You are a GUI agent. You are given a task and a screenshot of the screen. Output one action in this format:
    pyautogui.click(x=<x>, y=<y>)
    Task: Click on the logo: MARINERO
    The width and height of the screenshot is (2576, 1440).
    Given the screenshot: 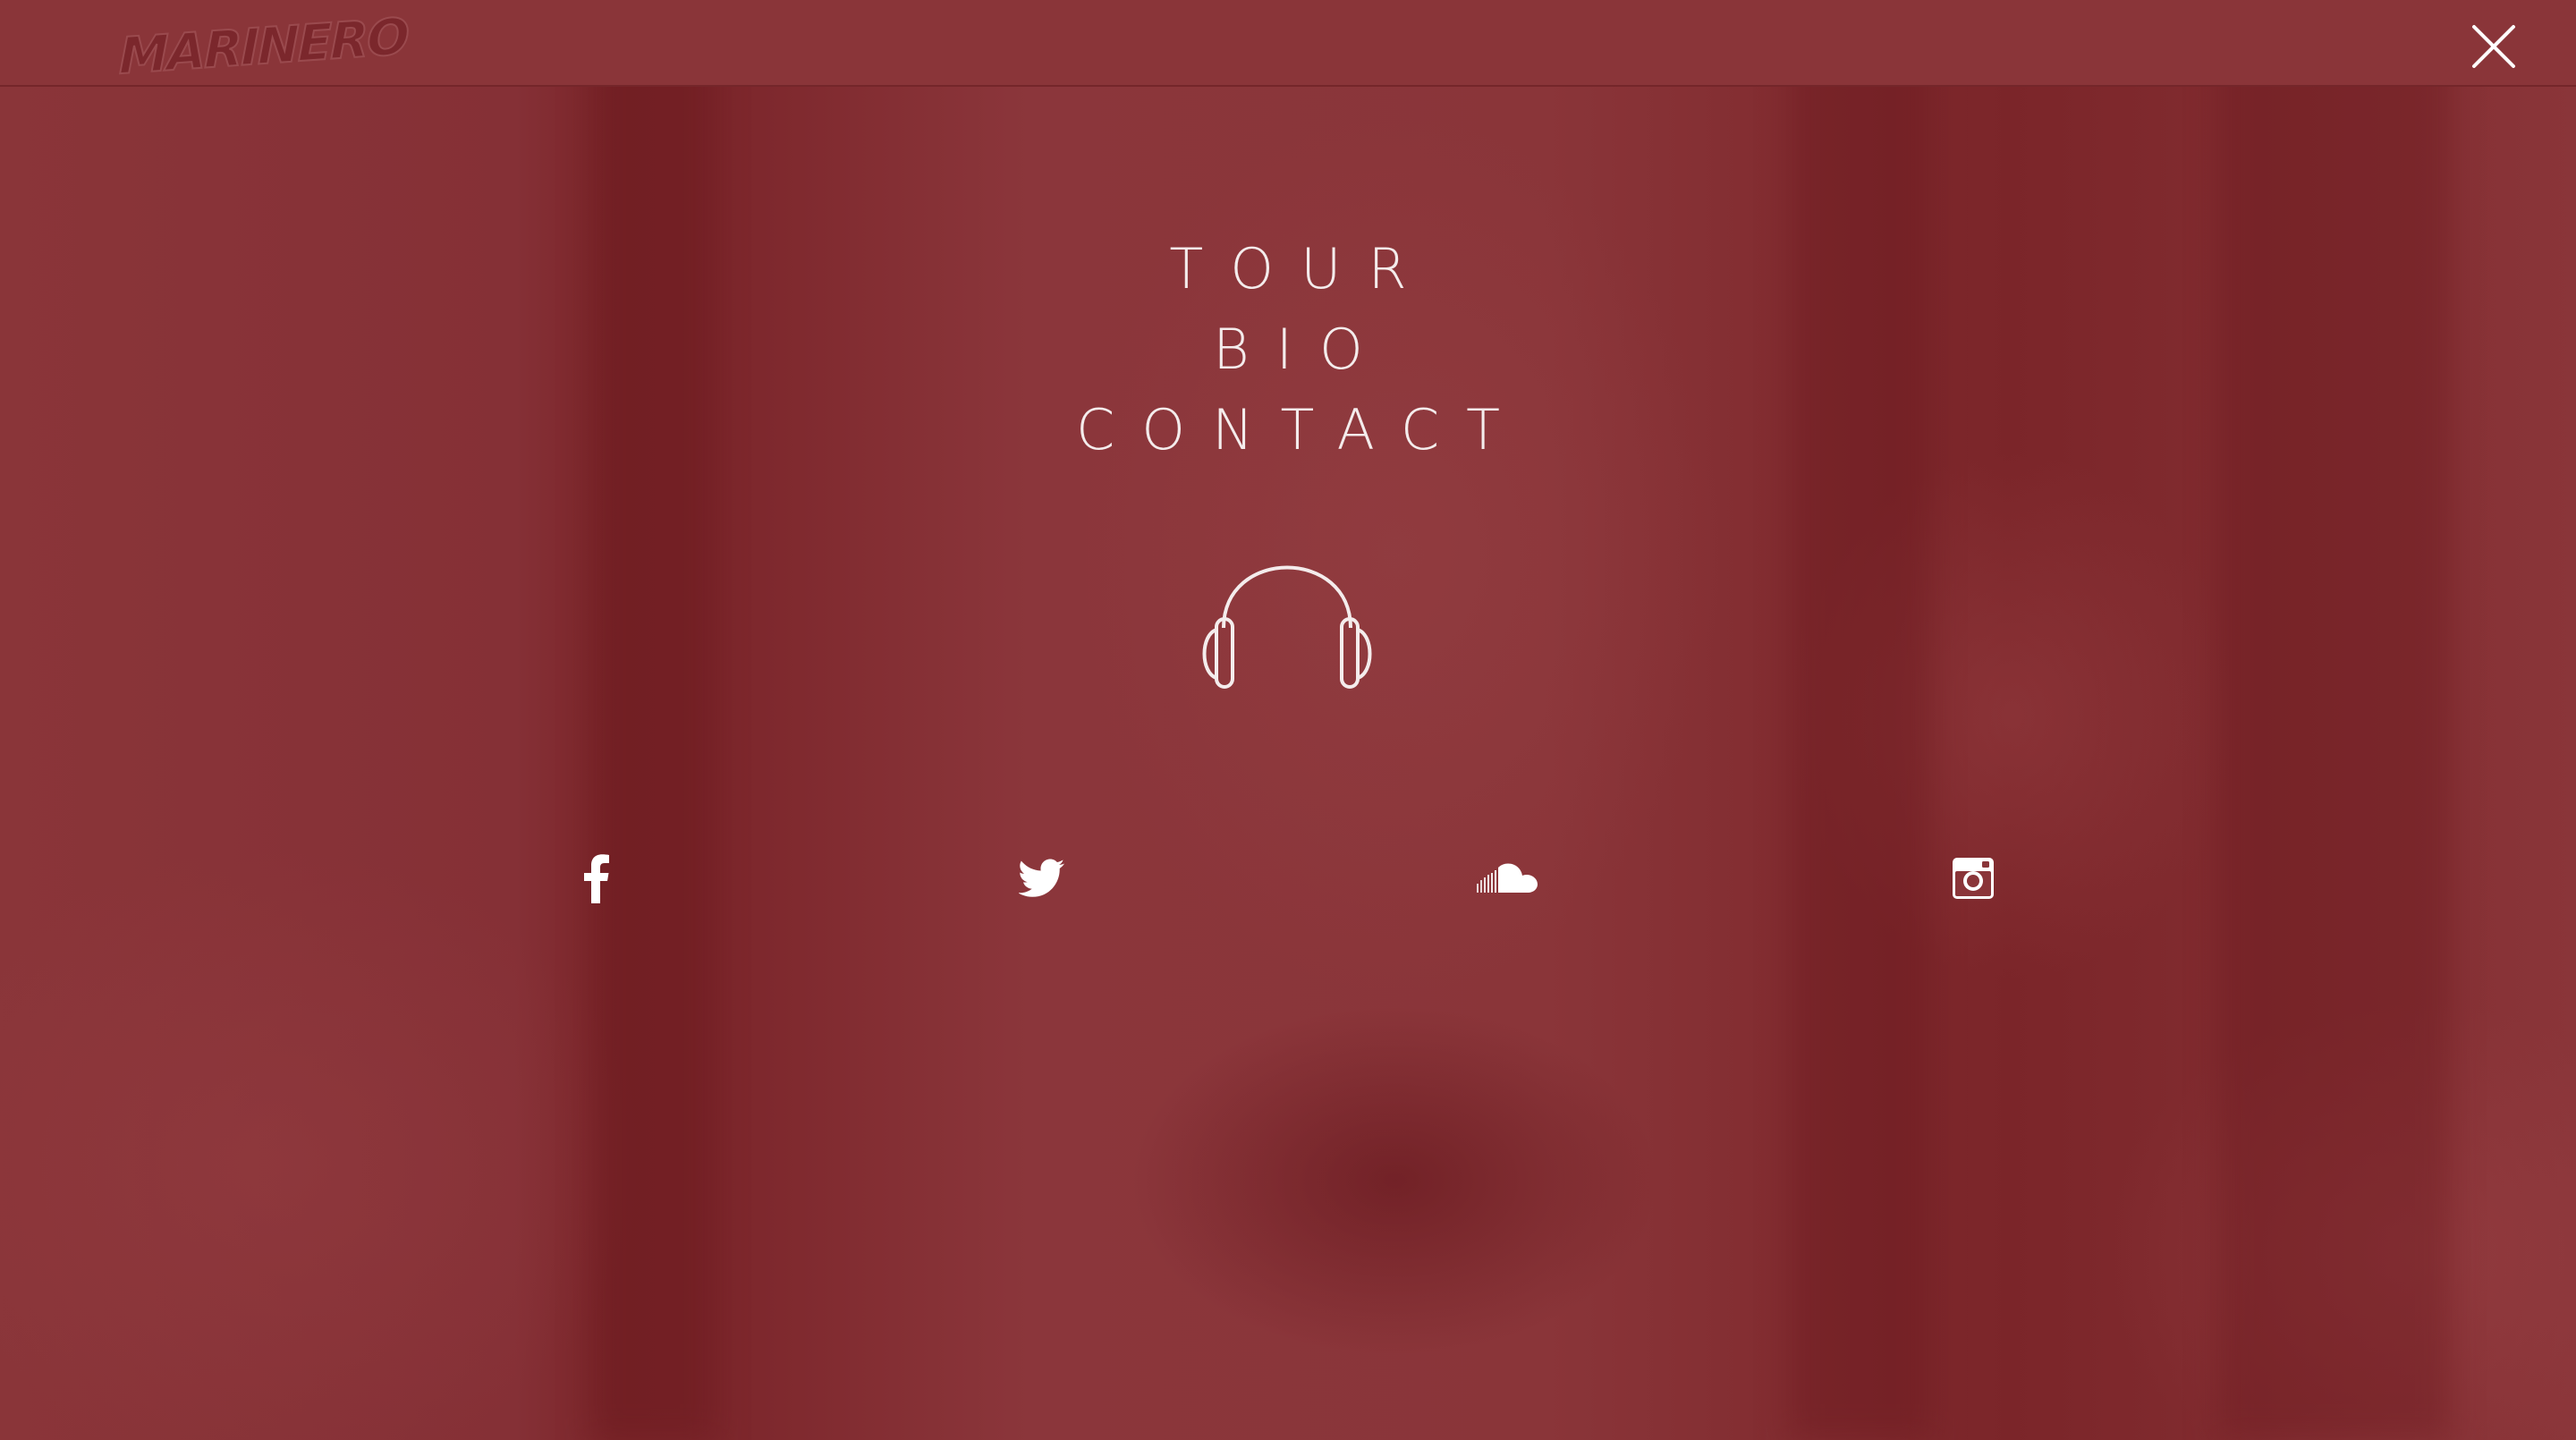 What is the action you would take?
    pyautogui.click(x=263, y=48)
    